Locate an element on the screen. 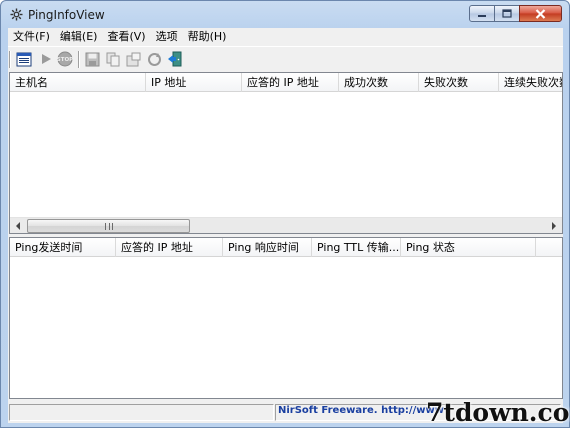 The image size is (570, 428). refresh-icon is located at coordinates (154, 59).